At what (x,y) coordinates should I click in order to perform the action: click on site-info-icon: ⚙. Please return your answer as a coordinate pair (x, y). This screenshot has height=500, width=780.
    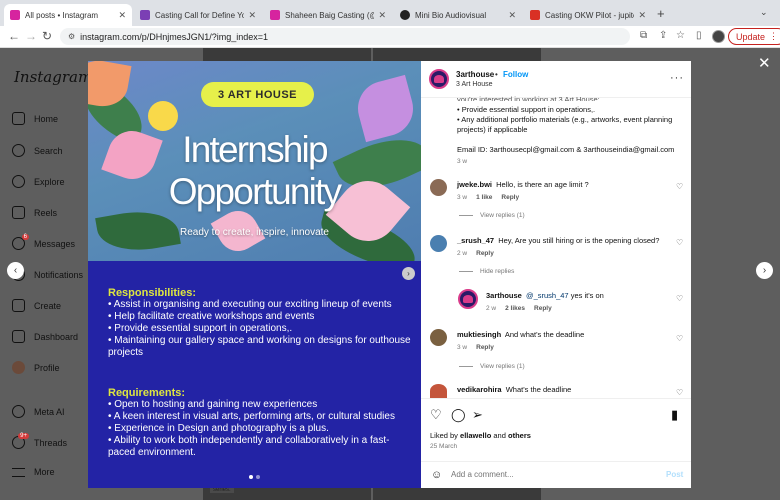
    Looking at the image, I should click on (71, 36).